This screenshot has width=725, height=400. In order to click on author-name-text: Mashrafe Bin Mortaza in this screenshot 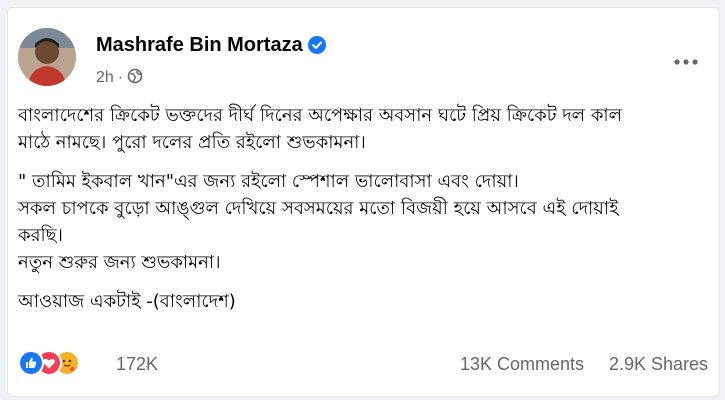, I will do `click(199, 45)`.